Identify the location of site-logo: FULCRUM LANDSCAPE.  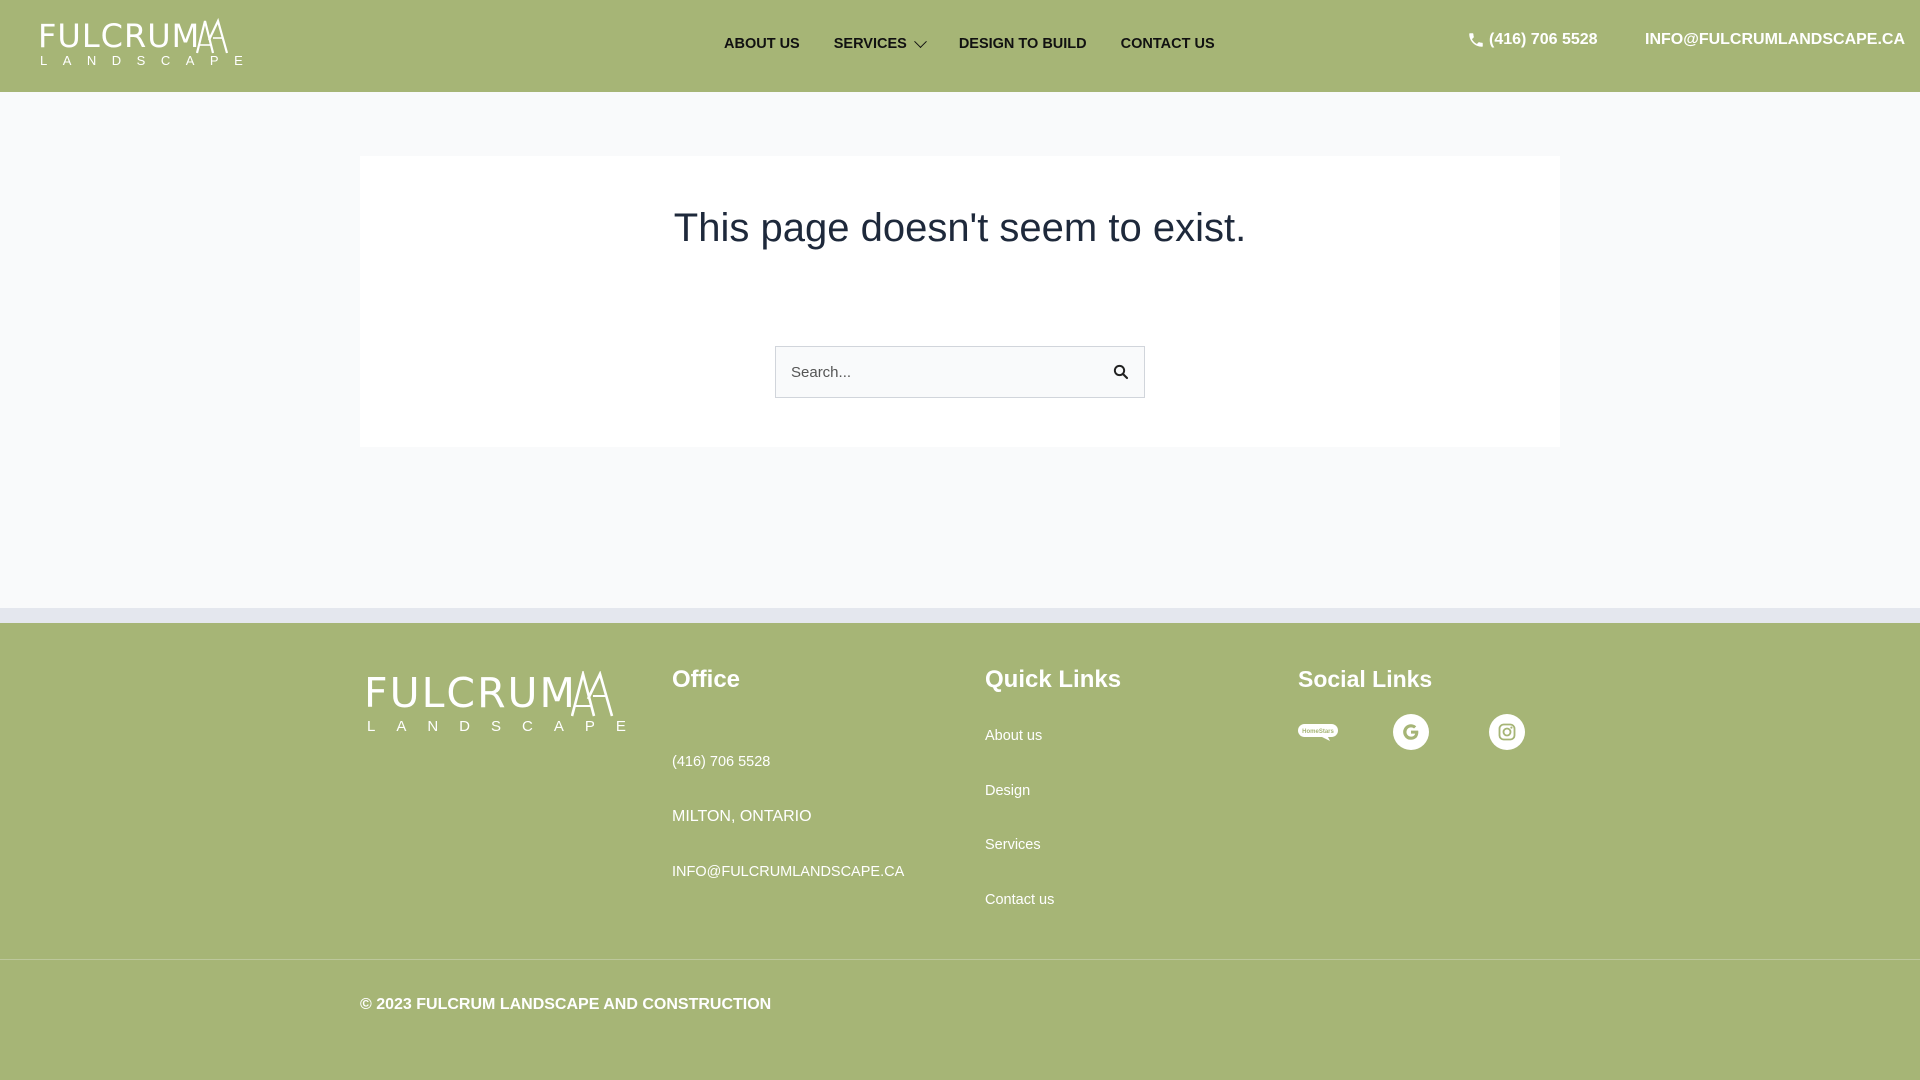
(140, 43).